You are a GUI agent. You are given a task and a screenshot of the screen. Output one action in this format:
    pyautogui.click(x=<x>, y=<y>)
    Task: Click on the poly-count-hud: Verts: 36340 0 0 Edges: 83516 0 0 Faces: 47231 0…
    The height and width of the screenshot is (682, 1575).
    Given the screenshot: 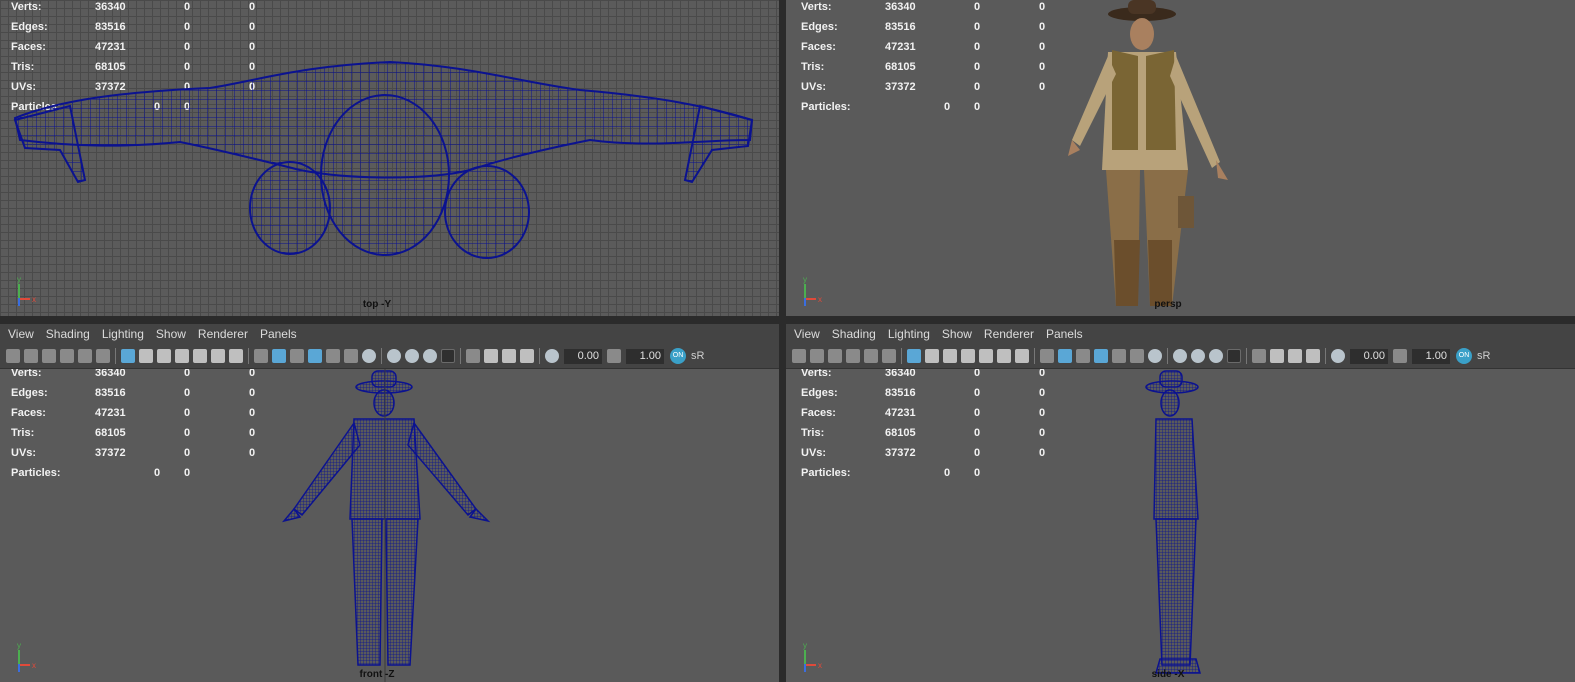 What is the action you would take?
    pyautogui.click(x=931, y=61)
    